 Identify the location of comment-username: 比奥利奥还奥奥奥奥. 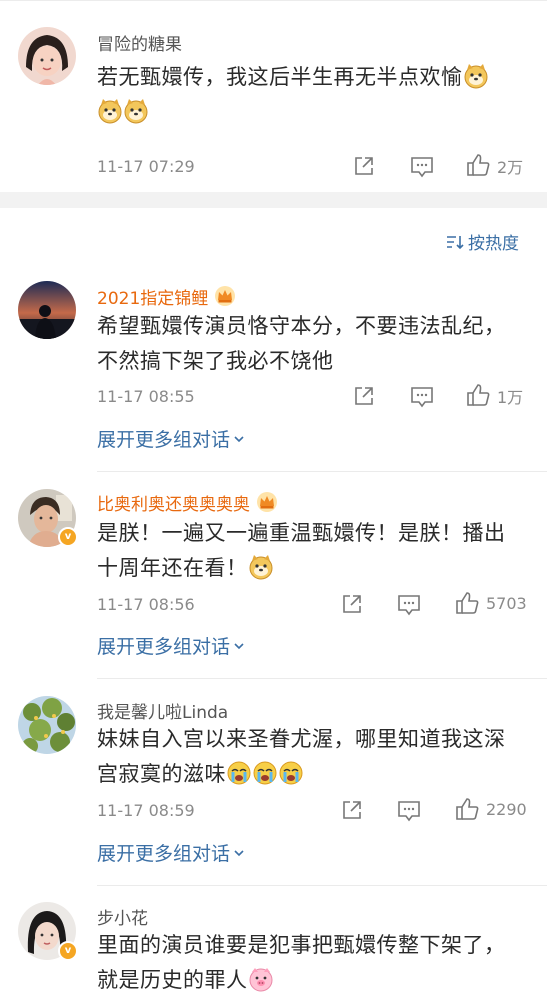
(187, 502).